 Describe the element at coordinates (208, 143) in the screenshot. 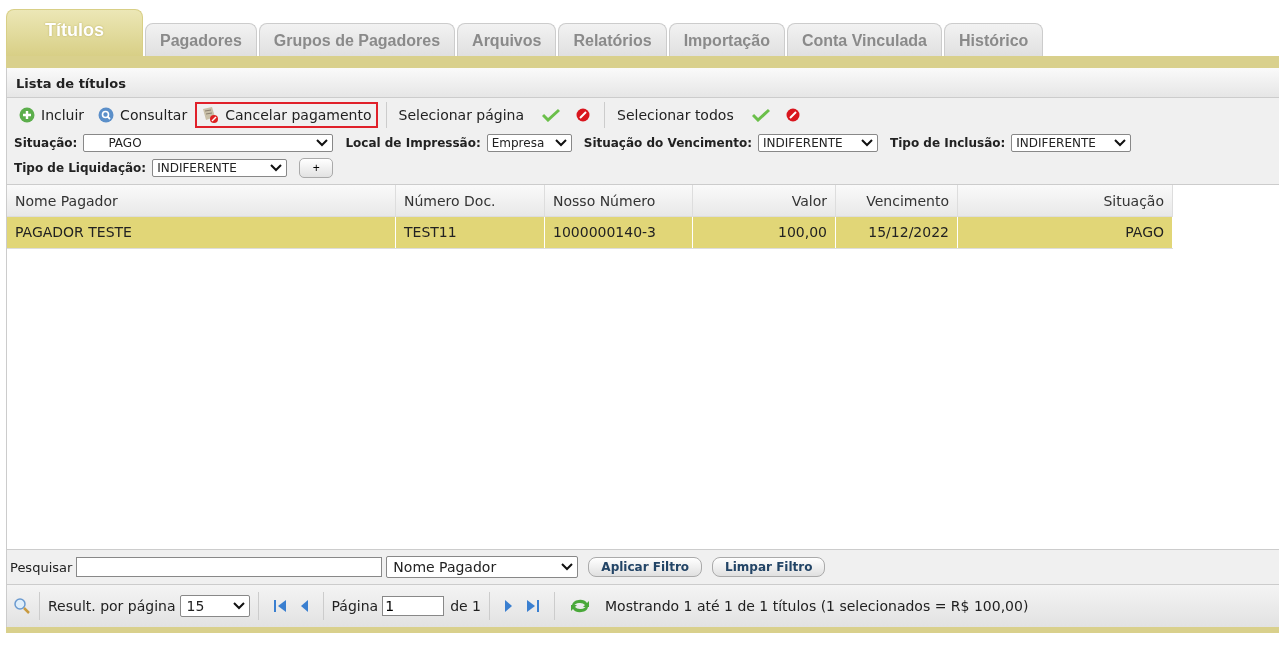

I see `filter-dropdown: PAGO` at that location.